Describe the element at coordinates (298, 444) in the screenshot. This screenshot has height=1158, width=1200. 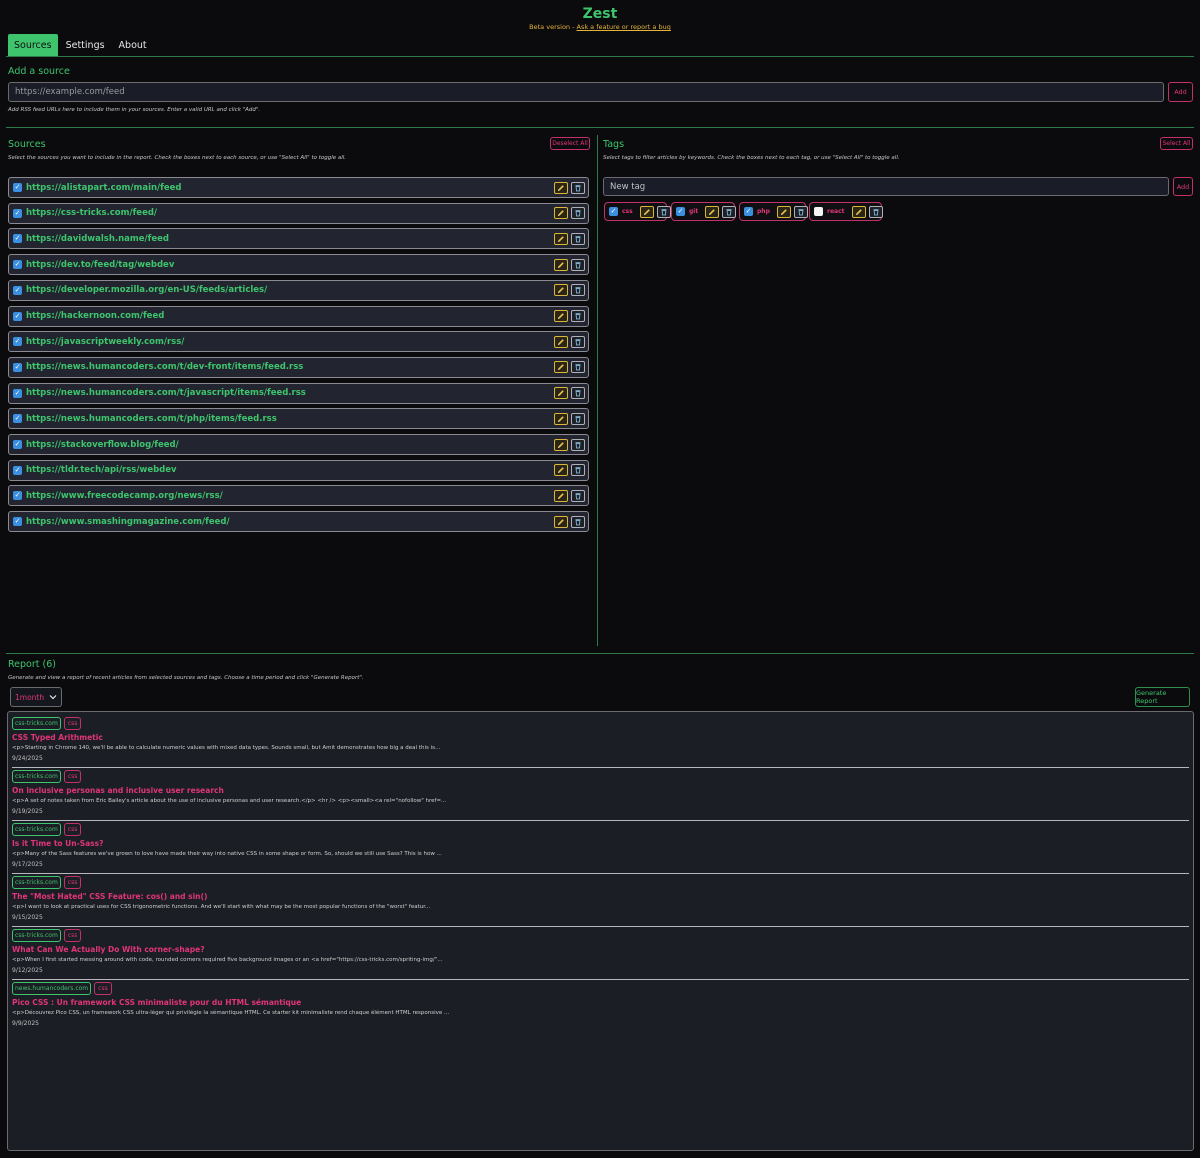
I see `source-row: ✓ https://stackoverflow.blog/feed/` at that location.